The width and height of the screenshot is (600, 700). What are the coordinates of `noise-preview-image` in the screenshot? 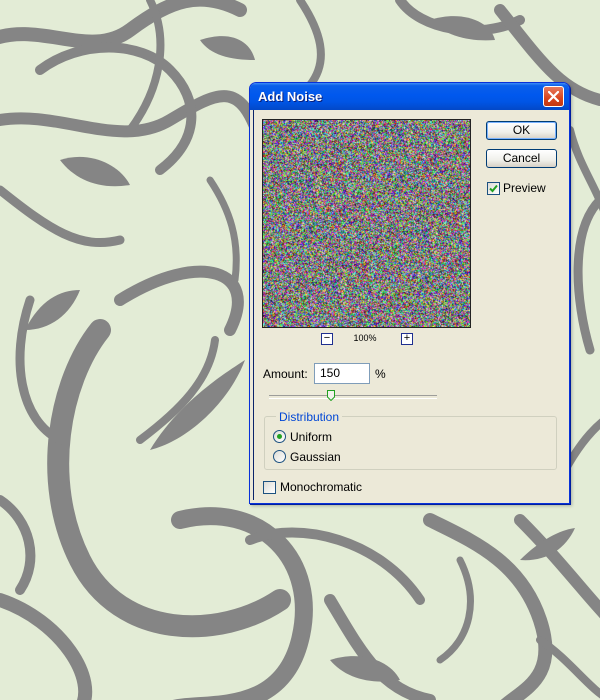 It's located at (366, 223).